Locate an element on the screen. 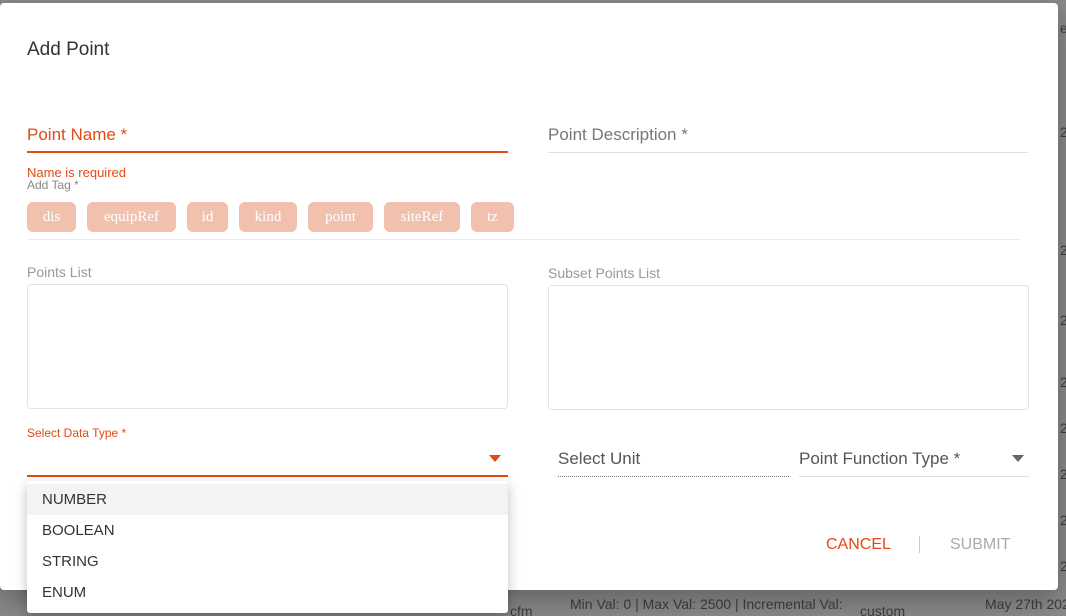 This screenshot has width=1066, height=616. data-type-select is located at coordinates (267, 476).